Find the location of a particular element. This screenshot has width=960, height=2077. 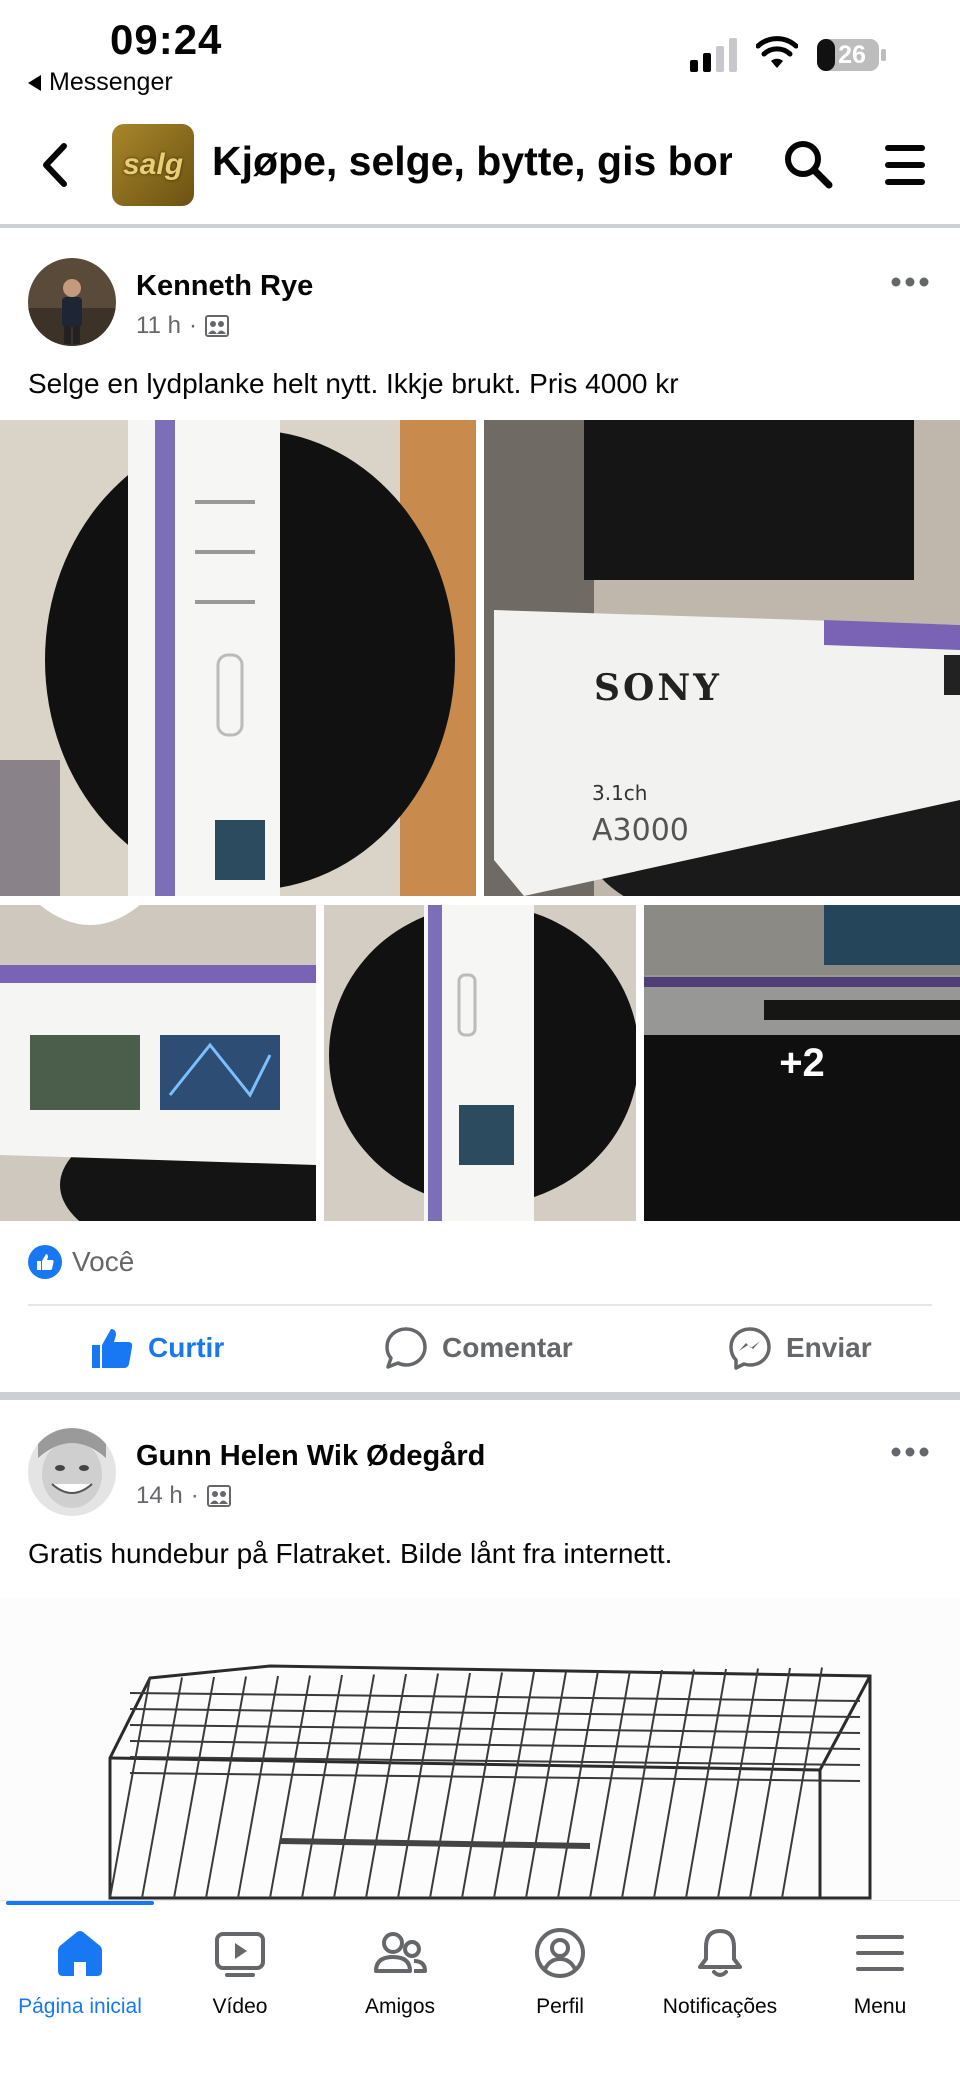

active-tab-indicator is located at coordinates (80, 1903).